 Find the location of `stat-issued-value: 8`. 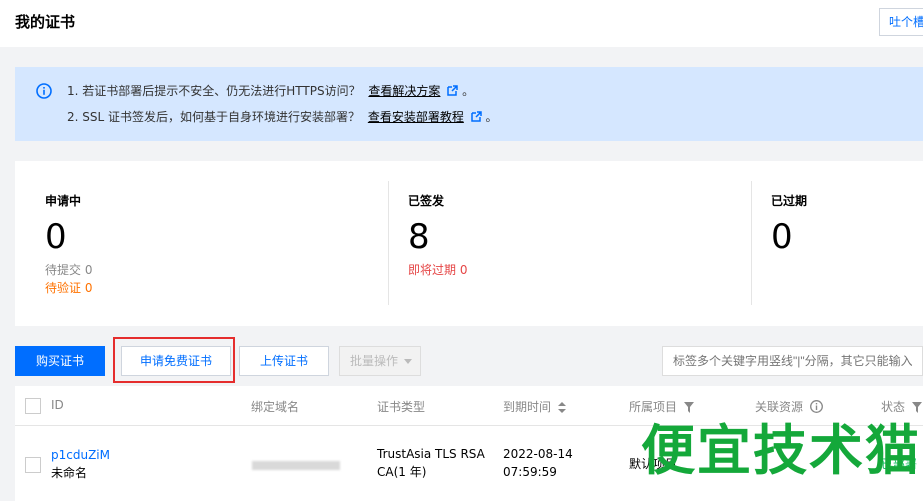

stat-issued-value: 8 is located at coordinates (419, 237).